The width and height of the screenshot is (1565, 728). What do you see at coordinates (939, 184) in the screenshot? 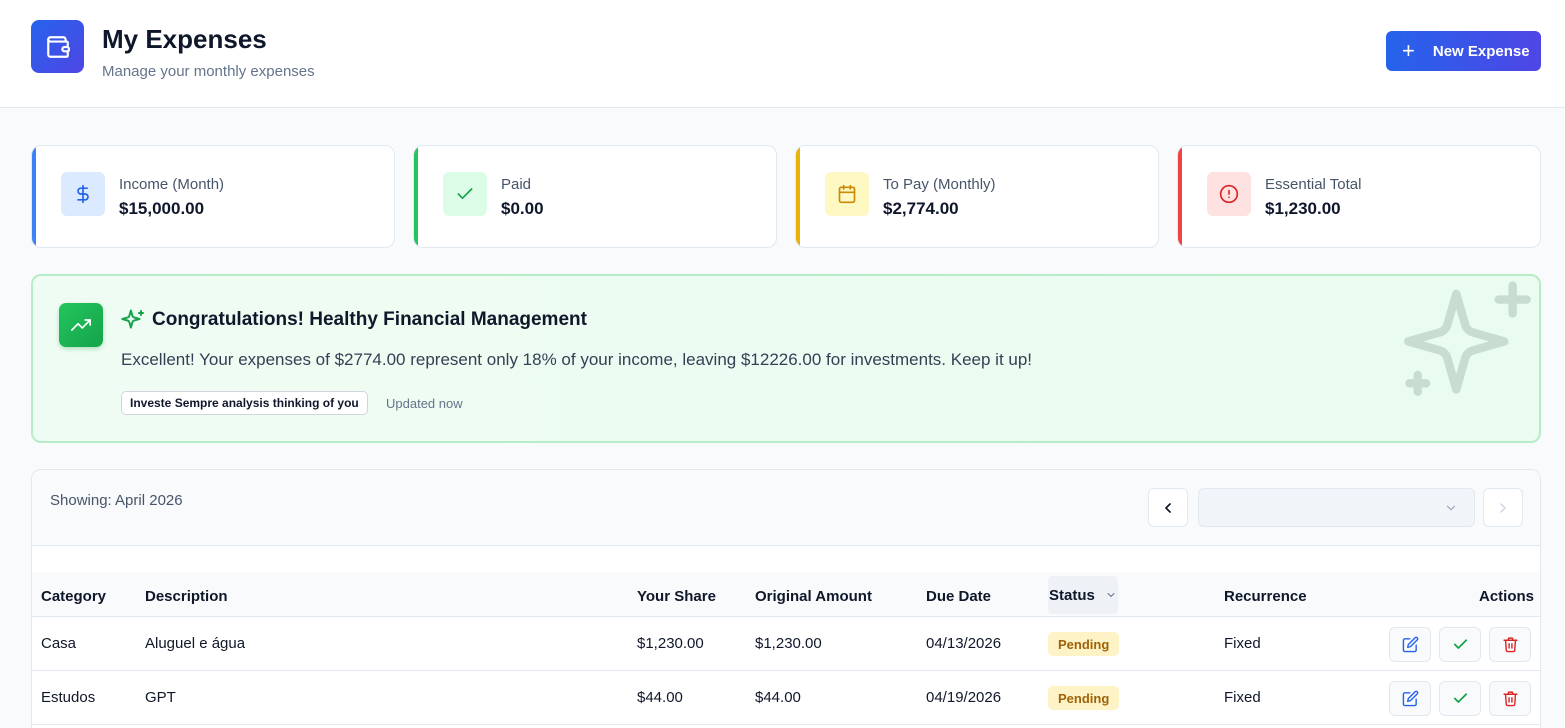
I see `stat-label: To Pay (Monthly)` at bounding box center [939, 184].